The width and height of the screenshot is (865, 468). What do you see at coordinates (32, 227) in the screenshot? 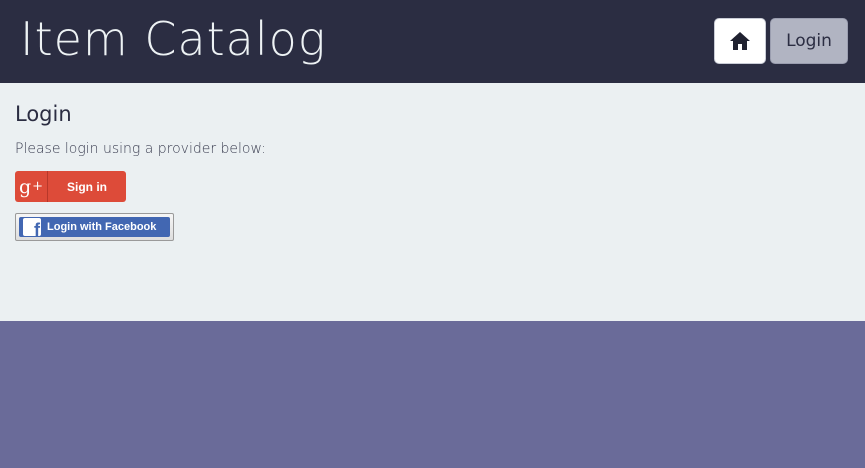
I see `facebook-icon: f` at bounding box center [32, 227].